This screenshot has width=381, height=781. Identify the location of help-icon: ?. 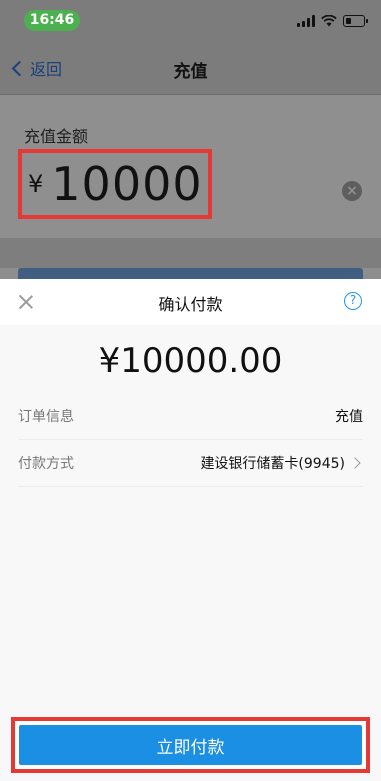
(353, 301).